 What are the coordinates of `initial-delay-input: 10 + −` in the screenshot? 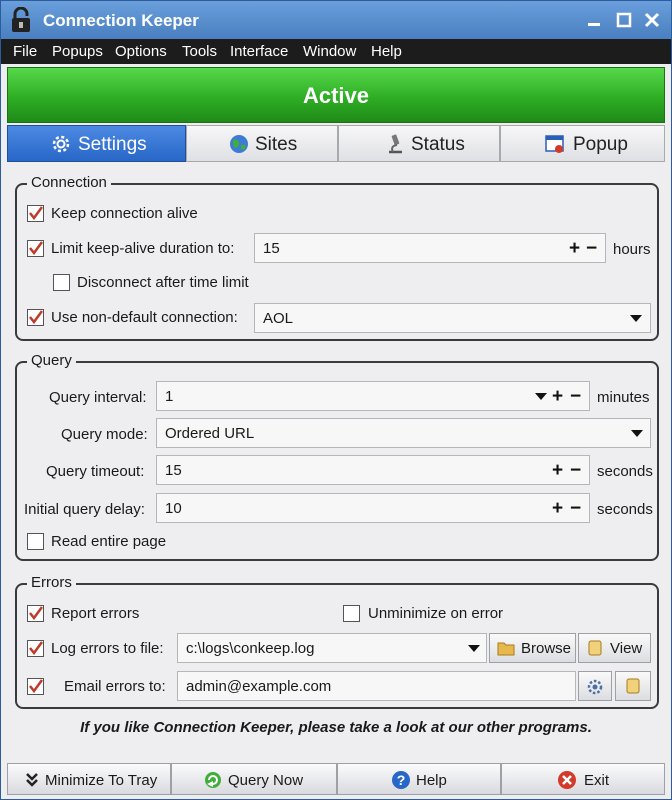 It's located at (373, 508).